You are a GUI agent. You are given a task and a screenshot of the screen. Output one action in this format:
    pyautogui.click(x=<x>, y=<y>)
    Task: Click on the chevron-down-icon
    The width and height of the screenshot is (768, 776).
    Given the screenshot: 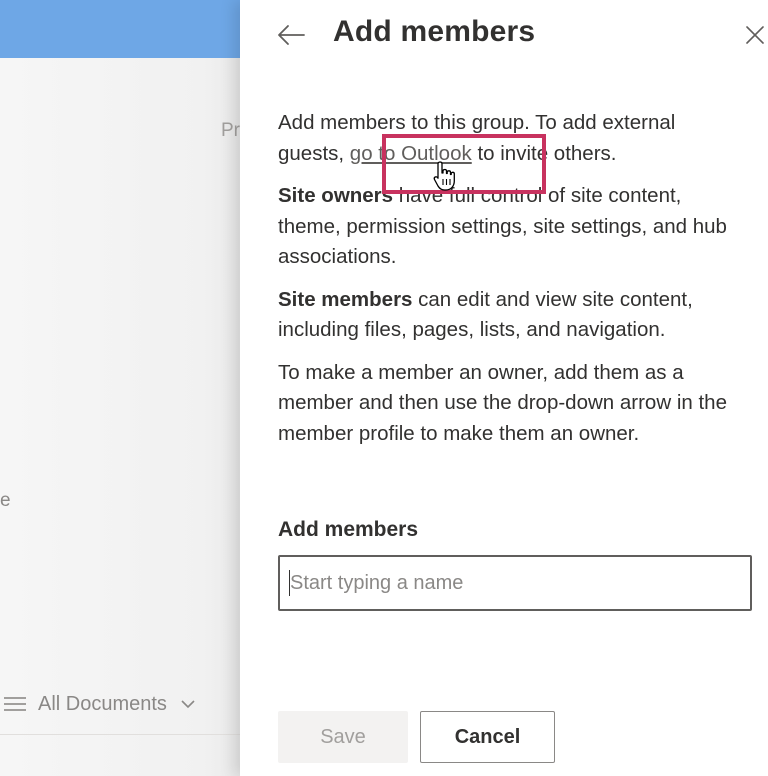 What is the action you would take?
    pyautogui.click(x=188, y=704)
    